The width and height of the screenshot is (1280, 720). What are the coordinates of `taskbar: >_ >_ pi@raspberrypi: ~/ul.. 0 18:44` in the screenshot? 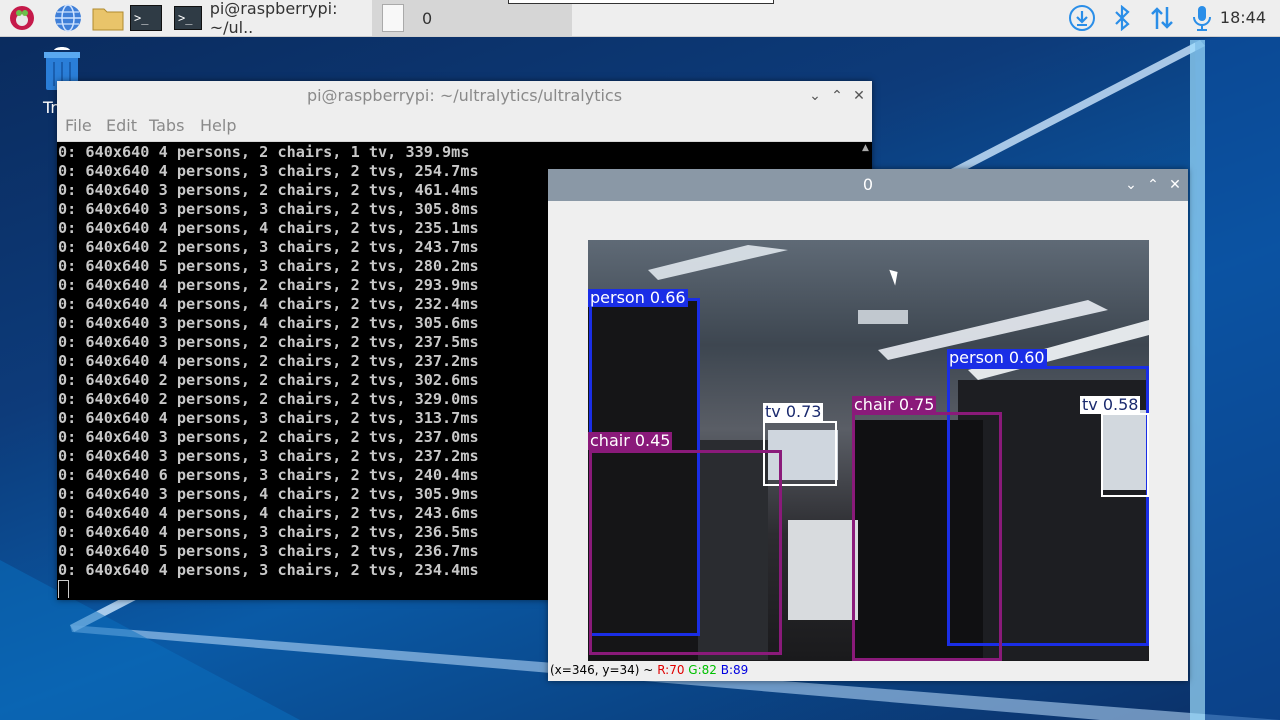 It's located at (640, 18).